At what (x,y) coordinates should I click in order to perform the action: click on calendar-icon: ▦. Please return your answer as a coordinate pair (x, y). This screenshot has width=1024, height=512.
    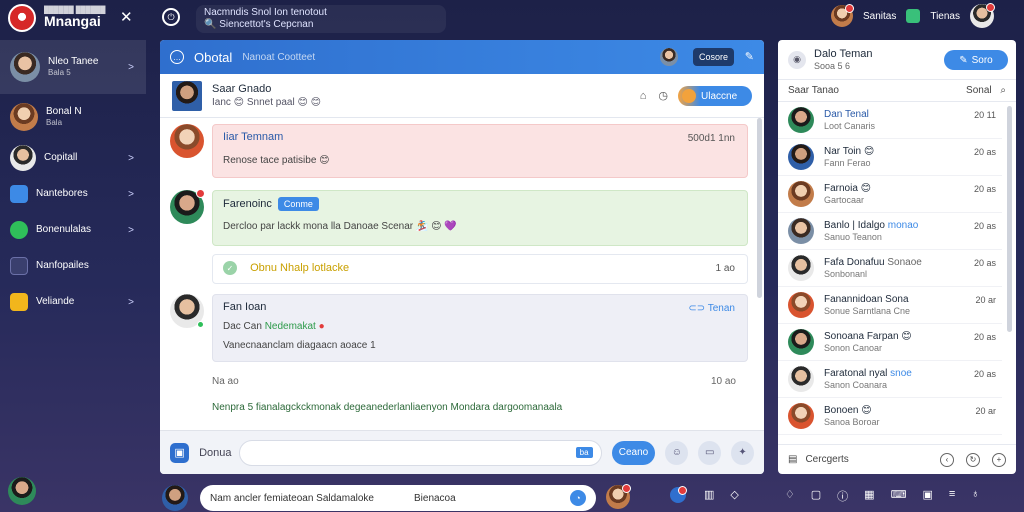
    Looking at the image, I should click on (869, 496).